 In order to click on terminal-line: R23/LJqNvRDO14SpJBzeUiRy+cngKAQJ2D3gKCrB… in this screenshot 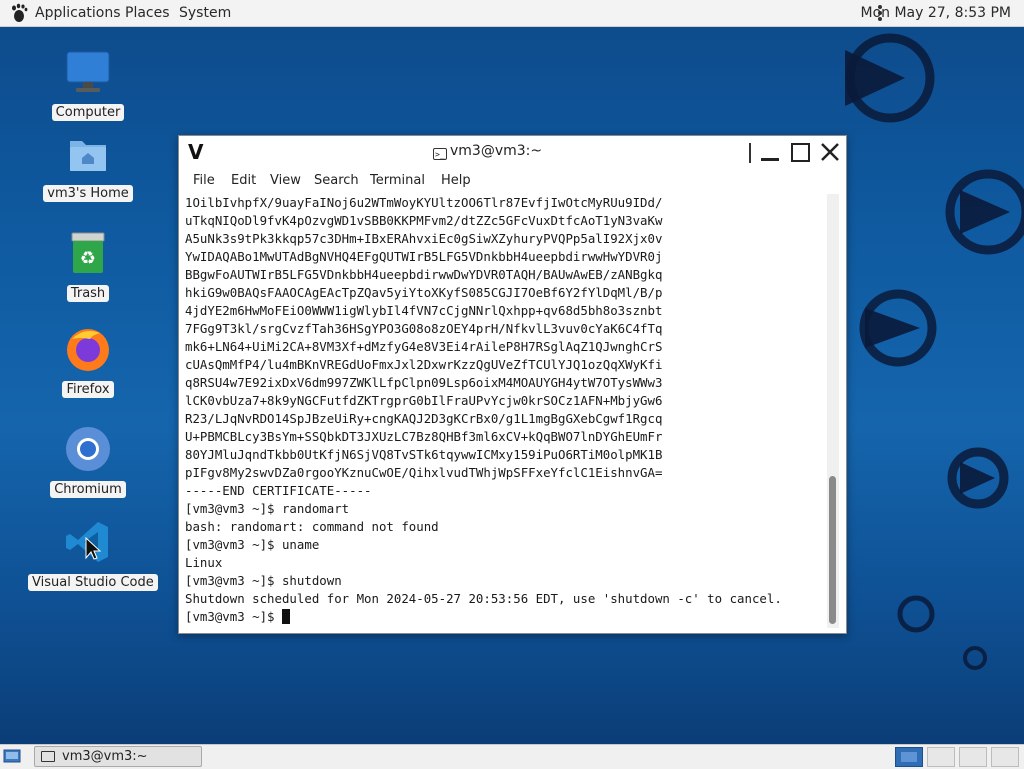, I will do `click(424, 418)`.